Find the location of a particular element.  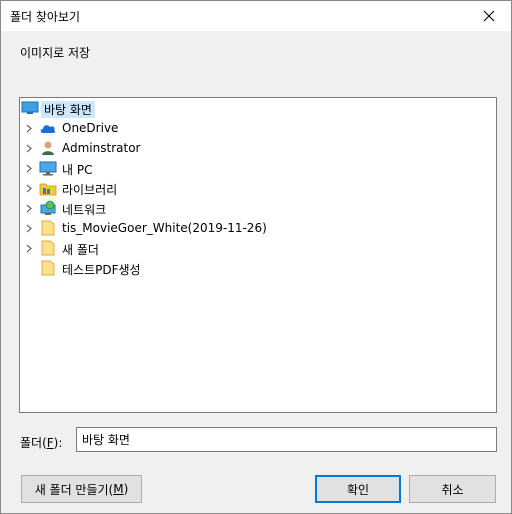

tree-item-folder: 테스트PDF생성 is located at coordinates (258, 268).